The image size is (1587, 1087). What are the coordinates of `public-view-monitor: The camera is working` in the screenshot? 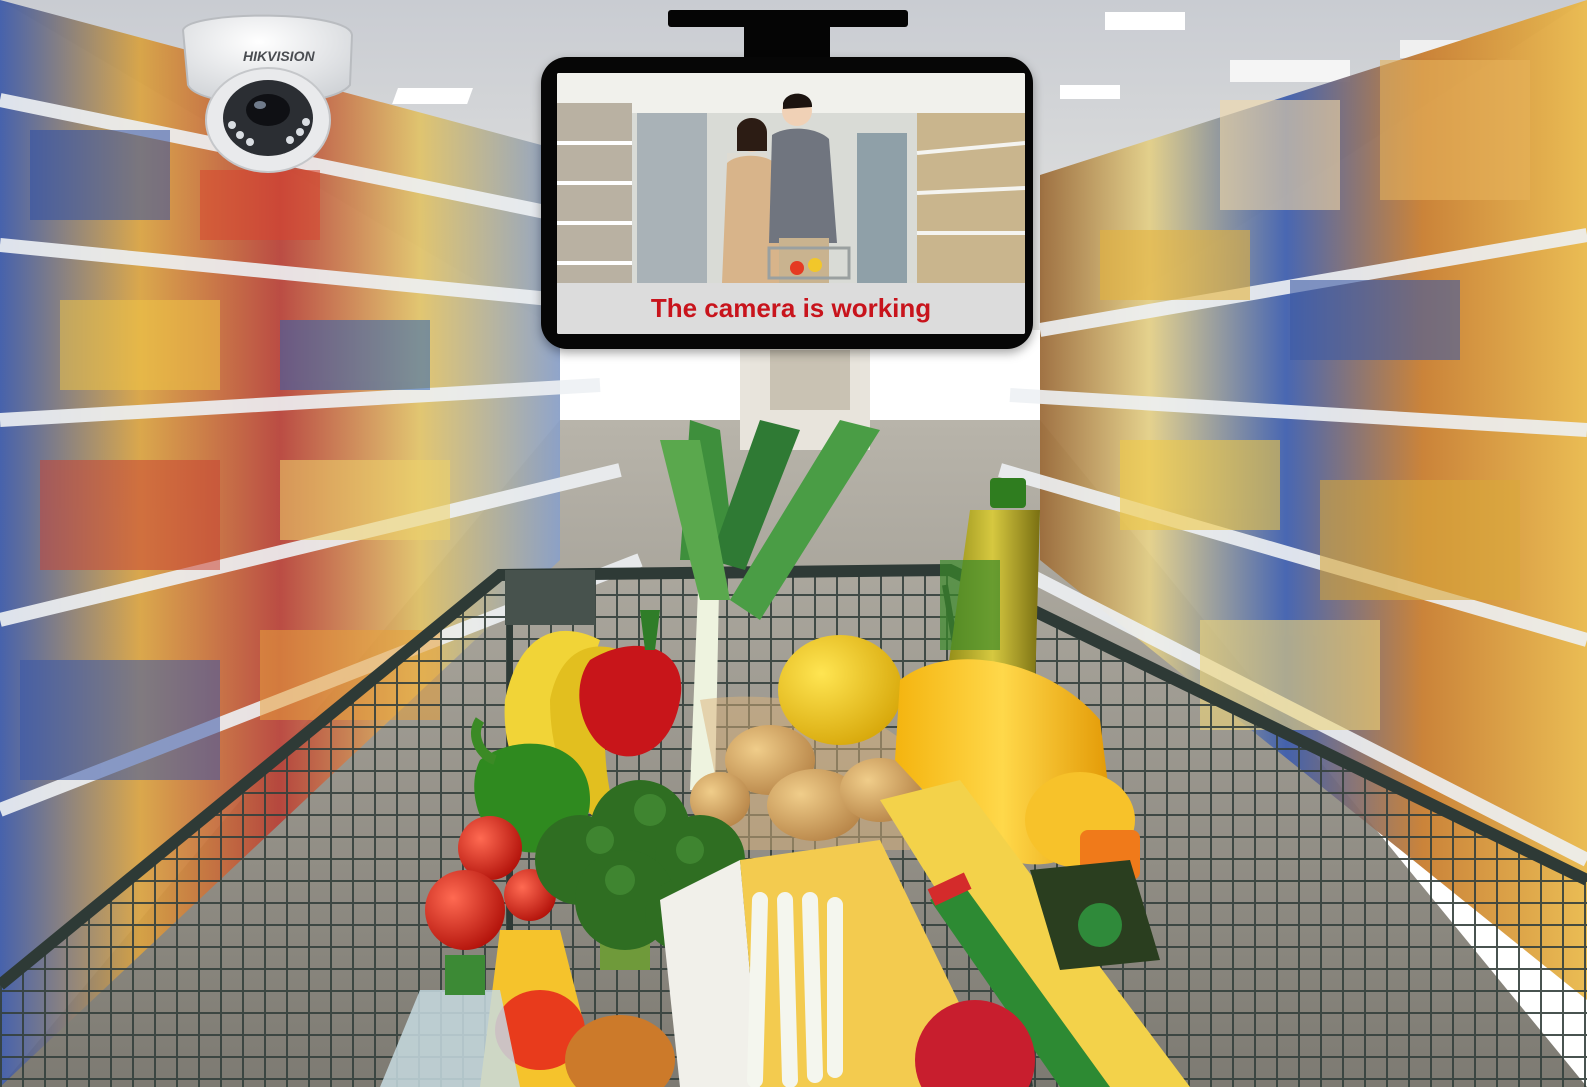 It's located at (787, 203).